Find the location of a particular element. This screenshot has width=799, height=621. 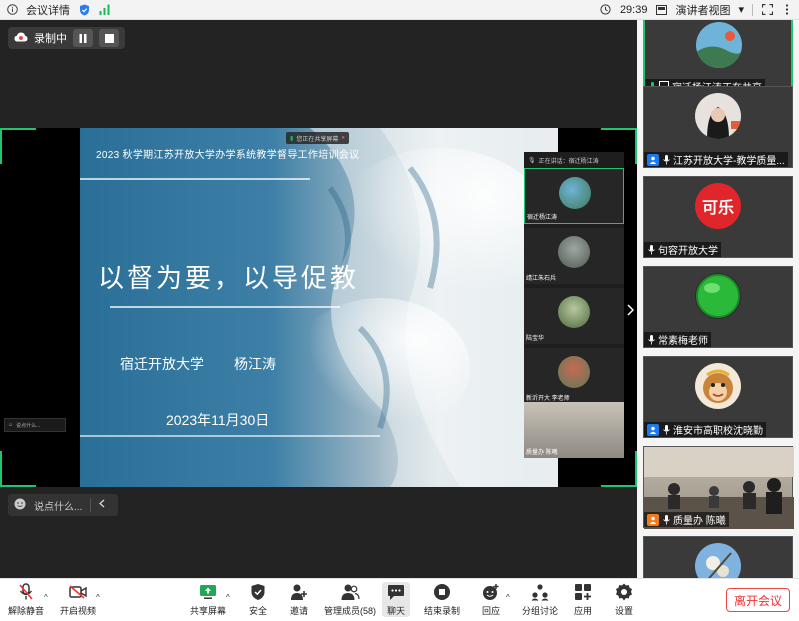

meeting-timer: 29:39 is located at coordinates (633, 9).